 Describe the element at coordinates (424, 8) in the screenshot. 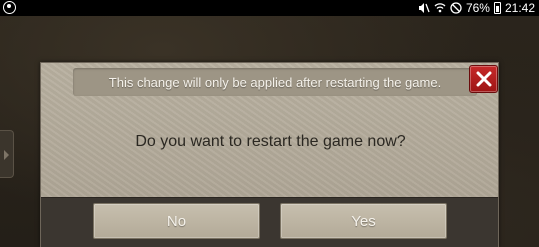

I see `mute-icon` at that location.